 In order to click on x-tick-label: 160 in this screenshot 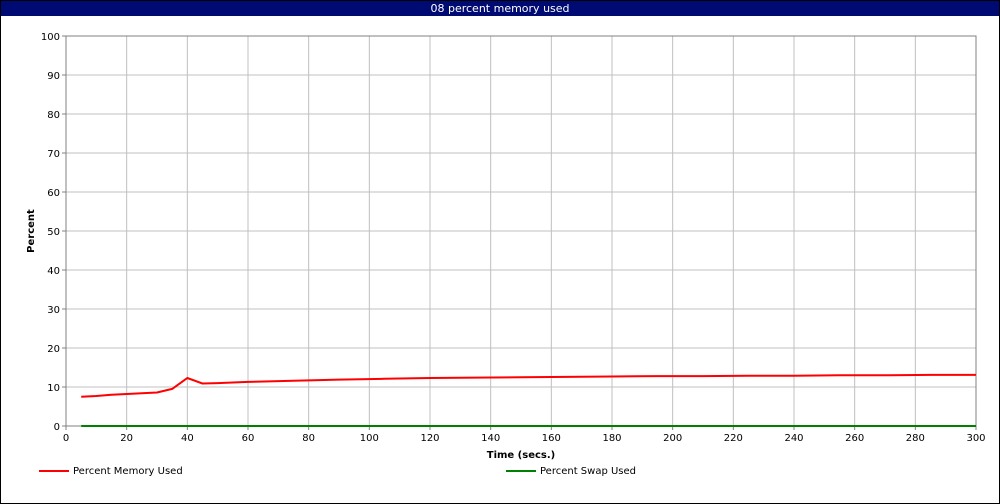, I will do `click(551, 438)`.